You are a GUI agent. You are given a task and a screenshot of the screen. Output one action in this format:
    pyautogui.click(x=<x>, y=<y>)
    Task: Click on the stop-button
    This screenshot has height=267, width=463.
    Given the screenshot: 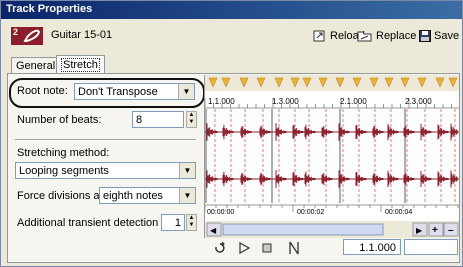 What is the action you would take?
    pyautogui.click(x=267, y=247)
    